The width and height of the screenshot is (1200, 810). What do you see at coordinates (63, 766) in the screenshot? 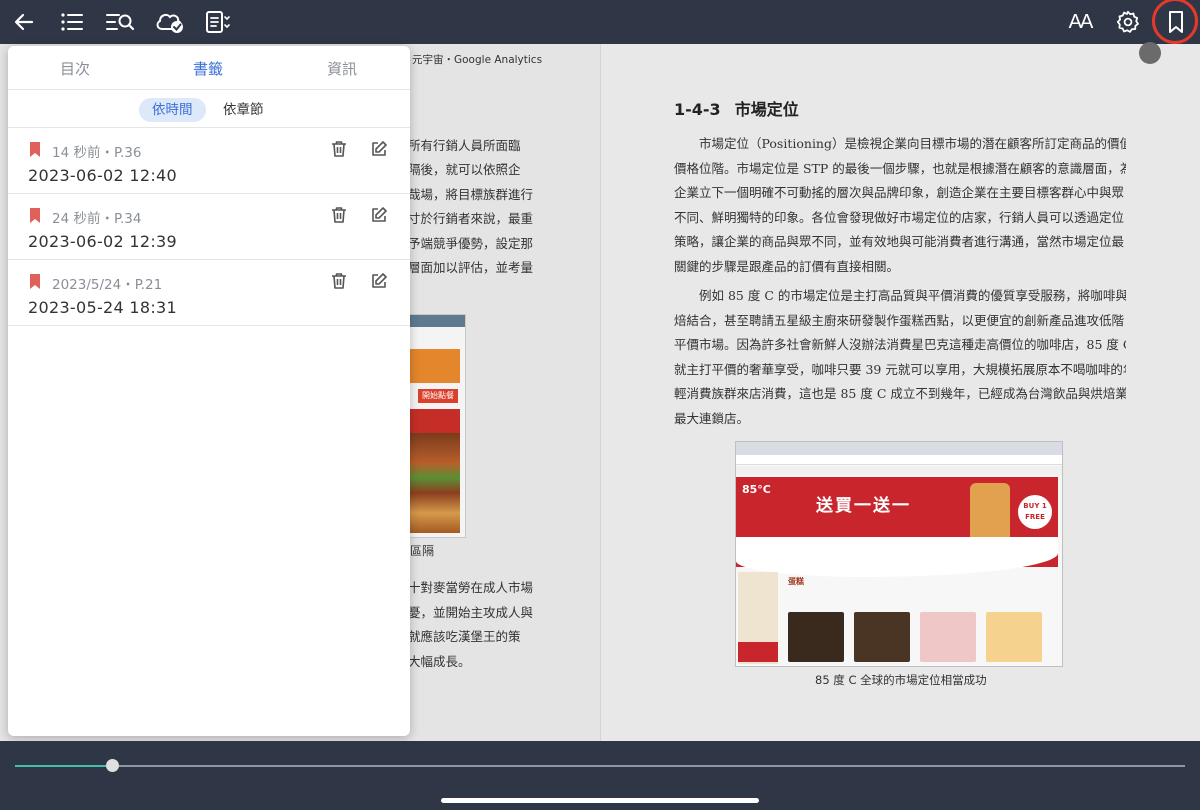
I see `progress-fill` at bounding box center [63, 766].